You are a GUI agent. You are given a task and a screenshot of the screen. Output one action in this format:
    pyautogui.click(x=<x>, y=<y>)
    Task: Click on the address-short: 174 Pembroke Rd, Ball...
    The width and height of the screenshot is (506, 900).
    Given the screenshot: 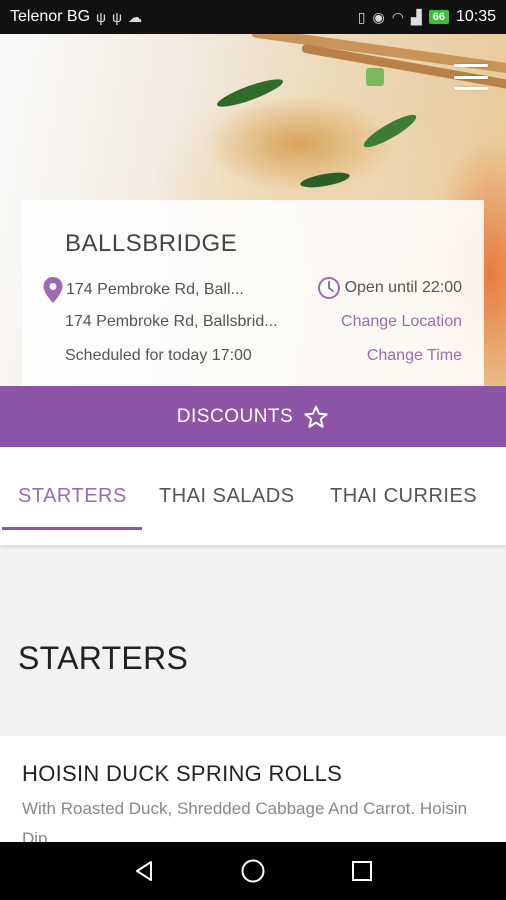 What is the action you would take?
    pyautogui.click(x=155, y=289)
    